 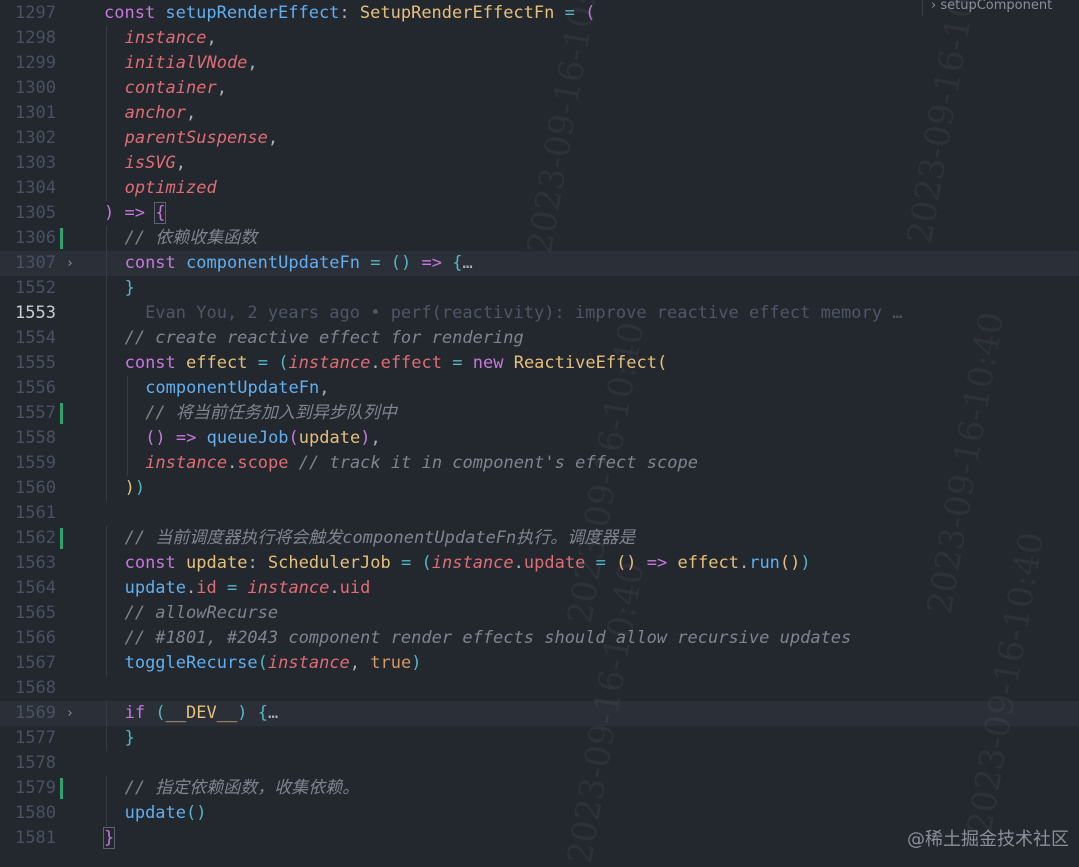 What do you see at coordinates (35, 588) in the screenshot?
I see `line-number: 1564` at bounding box center [35, 588].